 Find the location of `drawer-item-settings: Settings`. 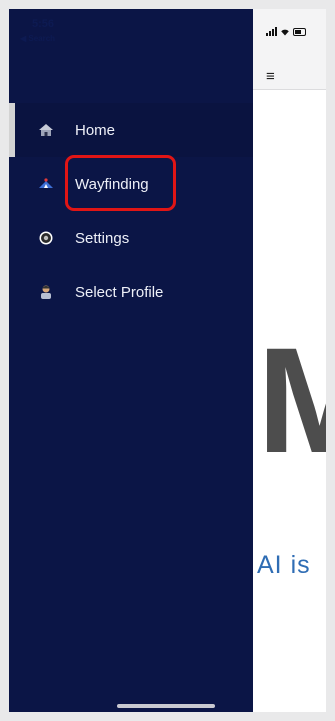

drawer-item-settings: Settings is located at coordinates (131, 238).